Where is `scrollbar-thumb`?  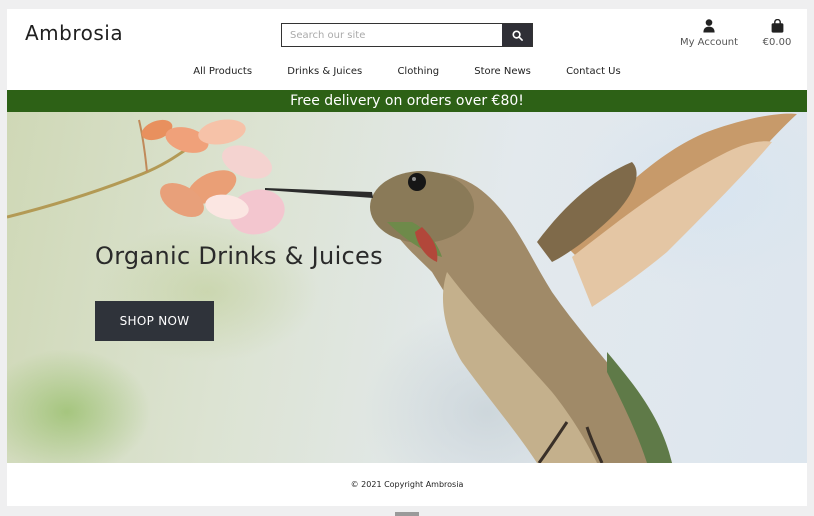
scrollbar-thumb is located at coordinates (407, 514).